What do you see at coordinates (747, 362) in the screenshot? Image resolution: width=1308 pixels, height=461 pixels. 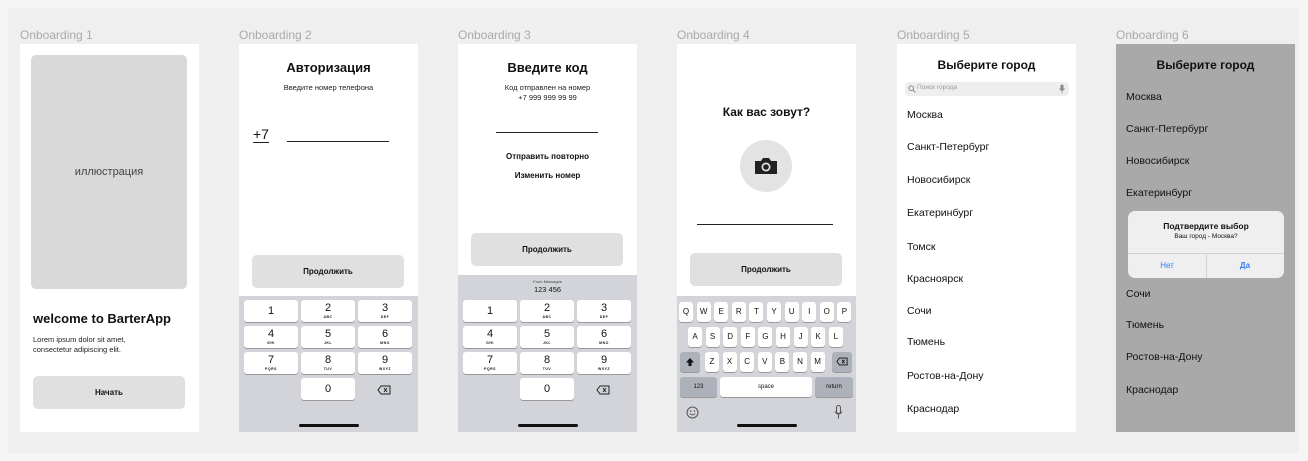 I see `key-c: C` at bounding box center [747, 362].